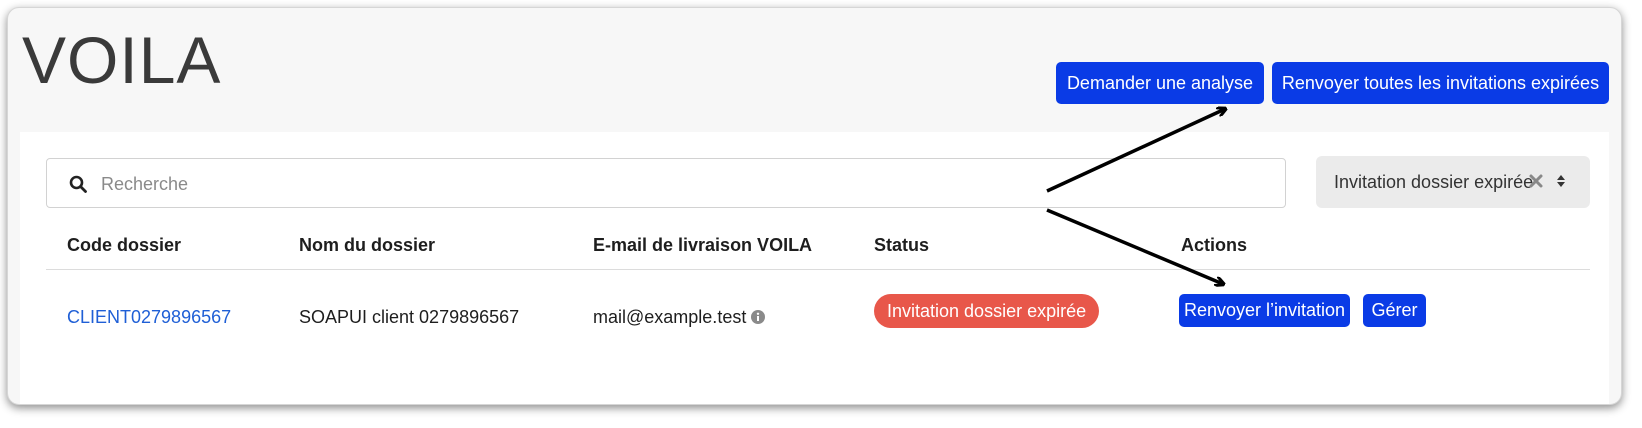  Describe the element at coordinates (702, 245) in the screenshot. I see `column-header-email: E-mail de livraison VOILA` at that location.